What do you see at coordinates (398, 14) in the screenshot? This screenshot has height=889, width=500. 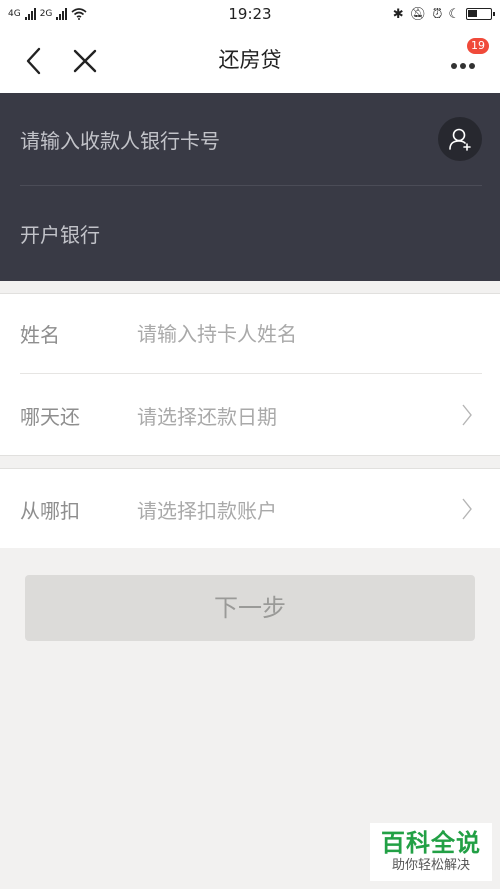 I see `bluetooth-icon: ✱` at bounding box center [398, 14].